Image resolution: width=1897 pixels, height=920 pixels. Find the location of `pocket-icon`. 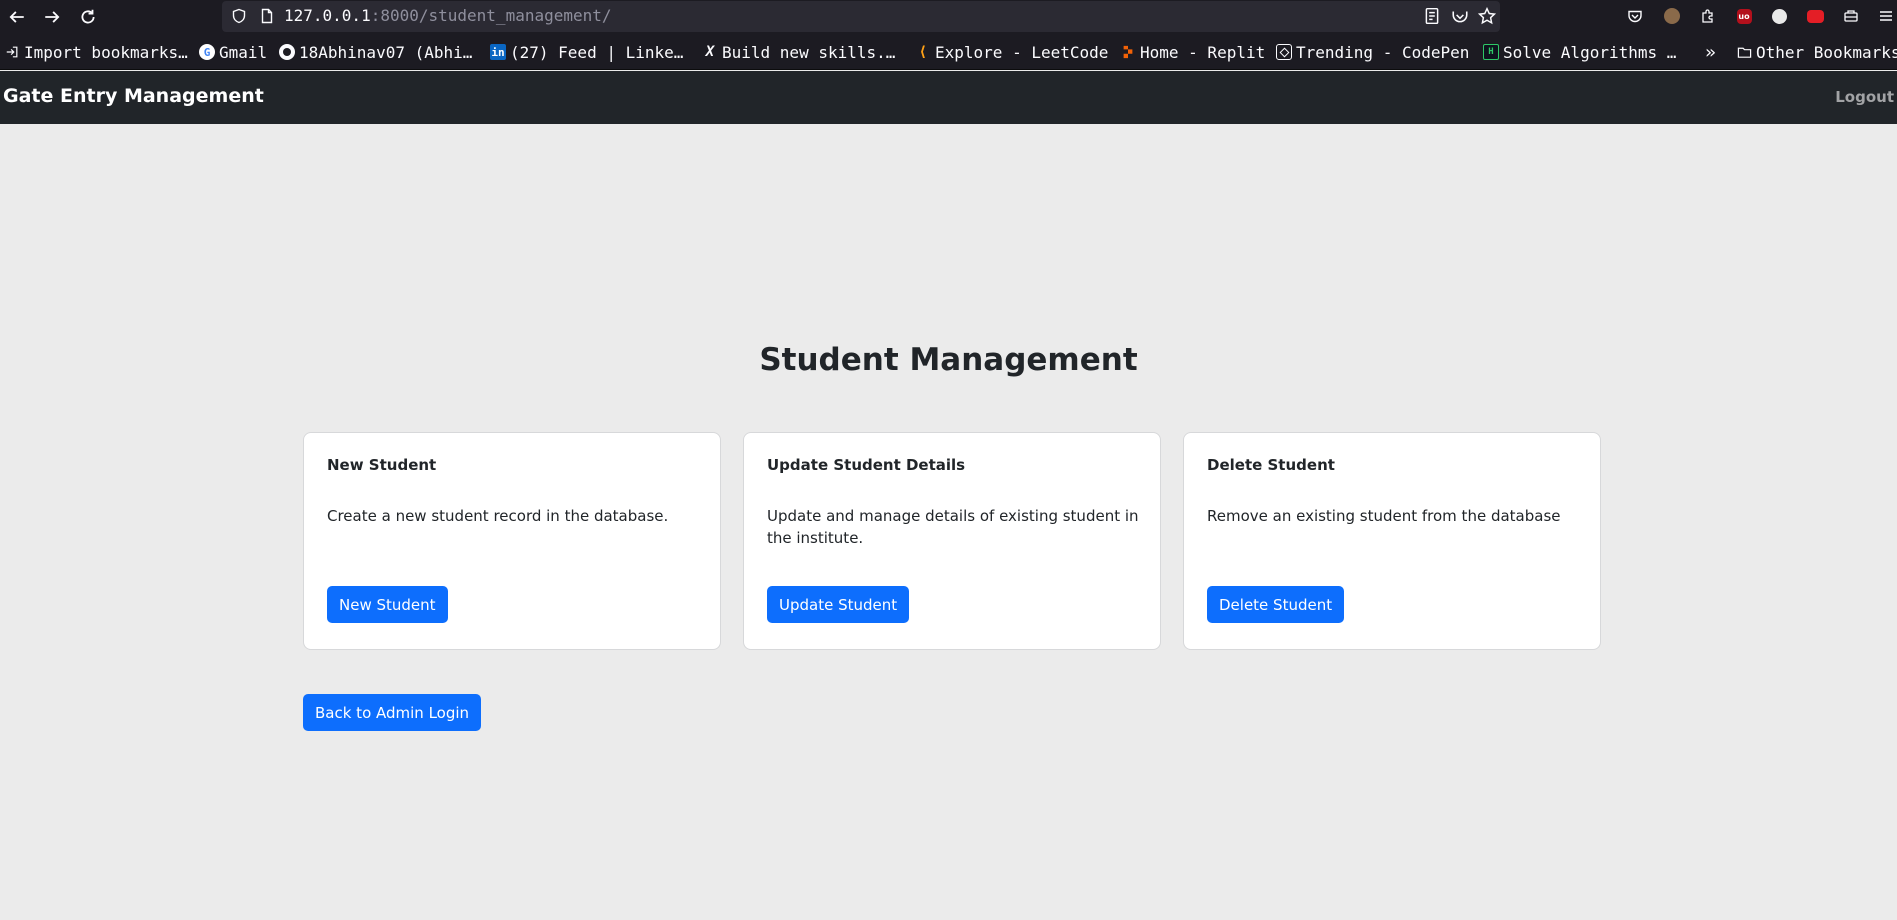

pocket-icon is located at coordinates (1460, 16).